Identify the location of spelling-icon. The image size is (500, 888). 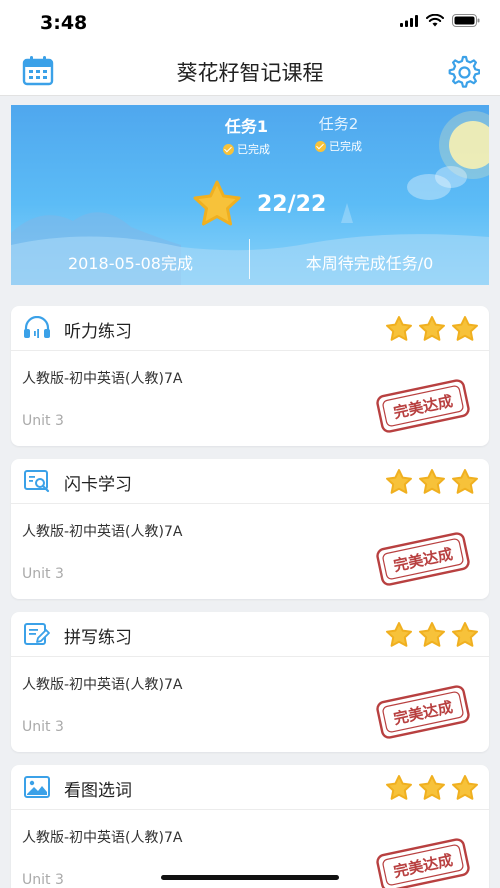
(37, 634).